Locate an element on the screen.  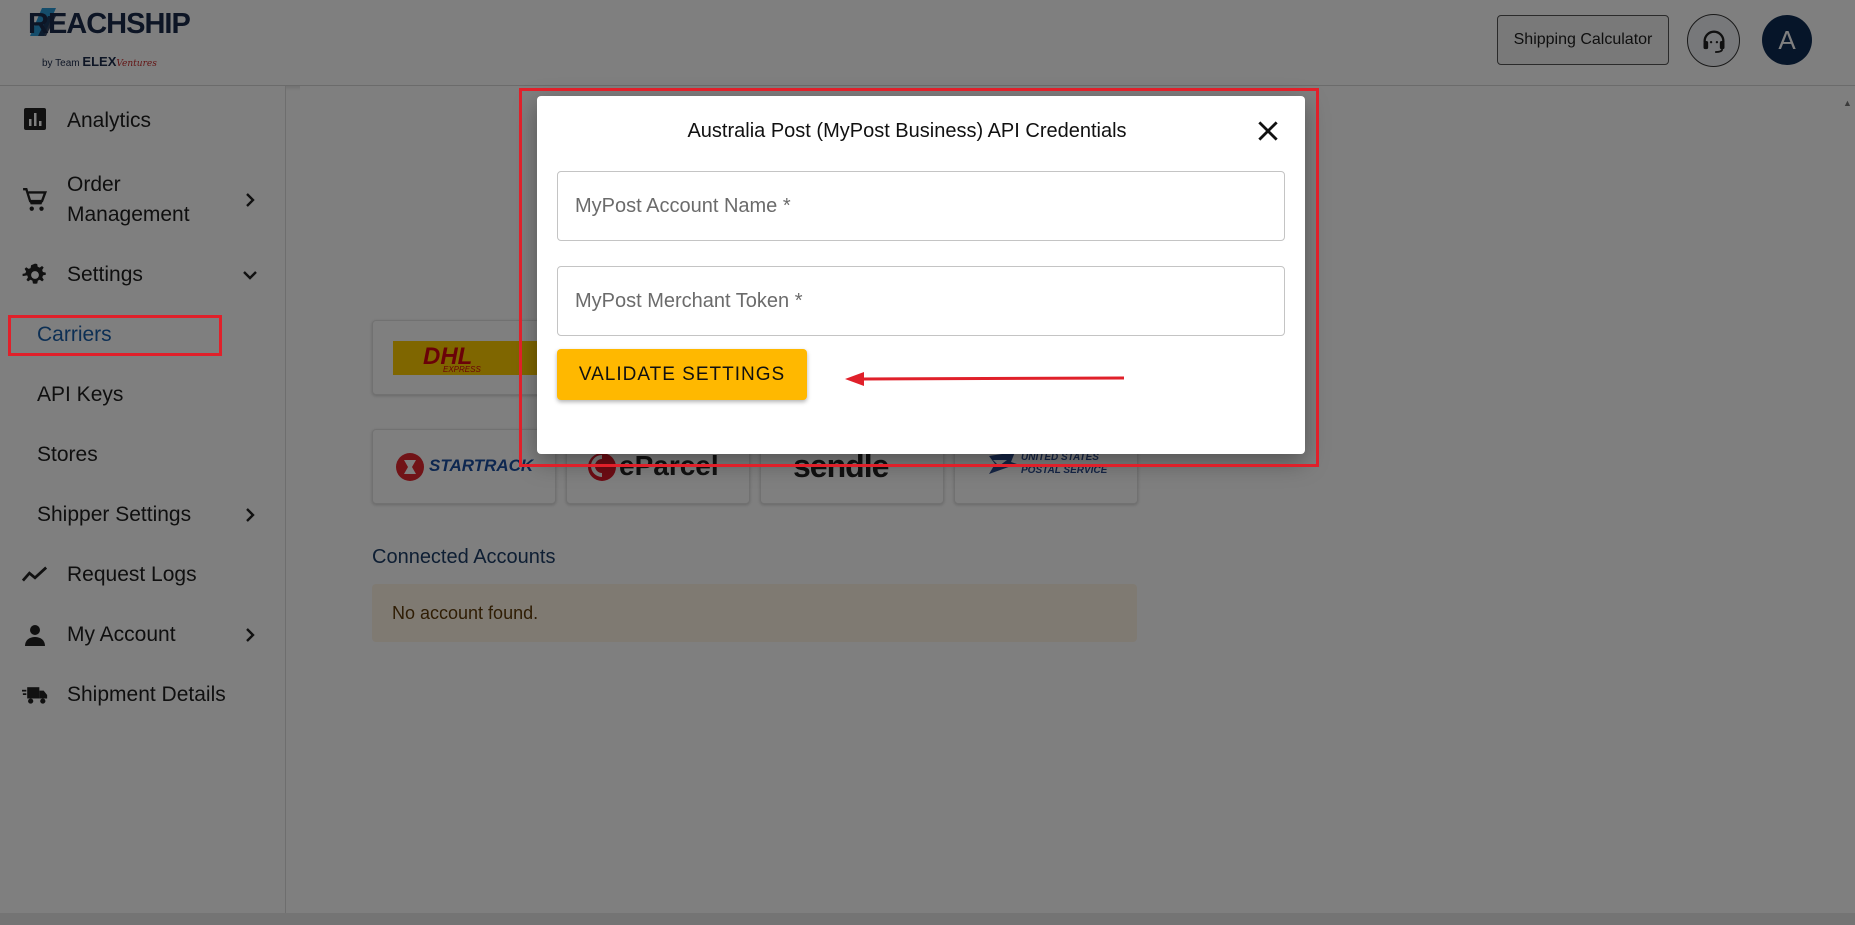
annotation-carriers-highlight-top is located at coordinates (115, 335).